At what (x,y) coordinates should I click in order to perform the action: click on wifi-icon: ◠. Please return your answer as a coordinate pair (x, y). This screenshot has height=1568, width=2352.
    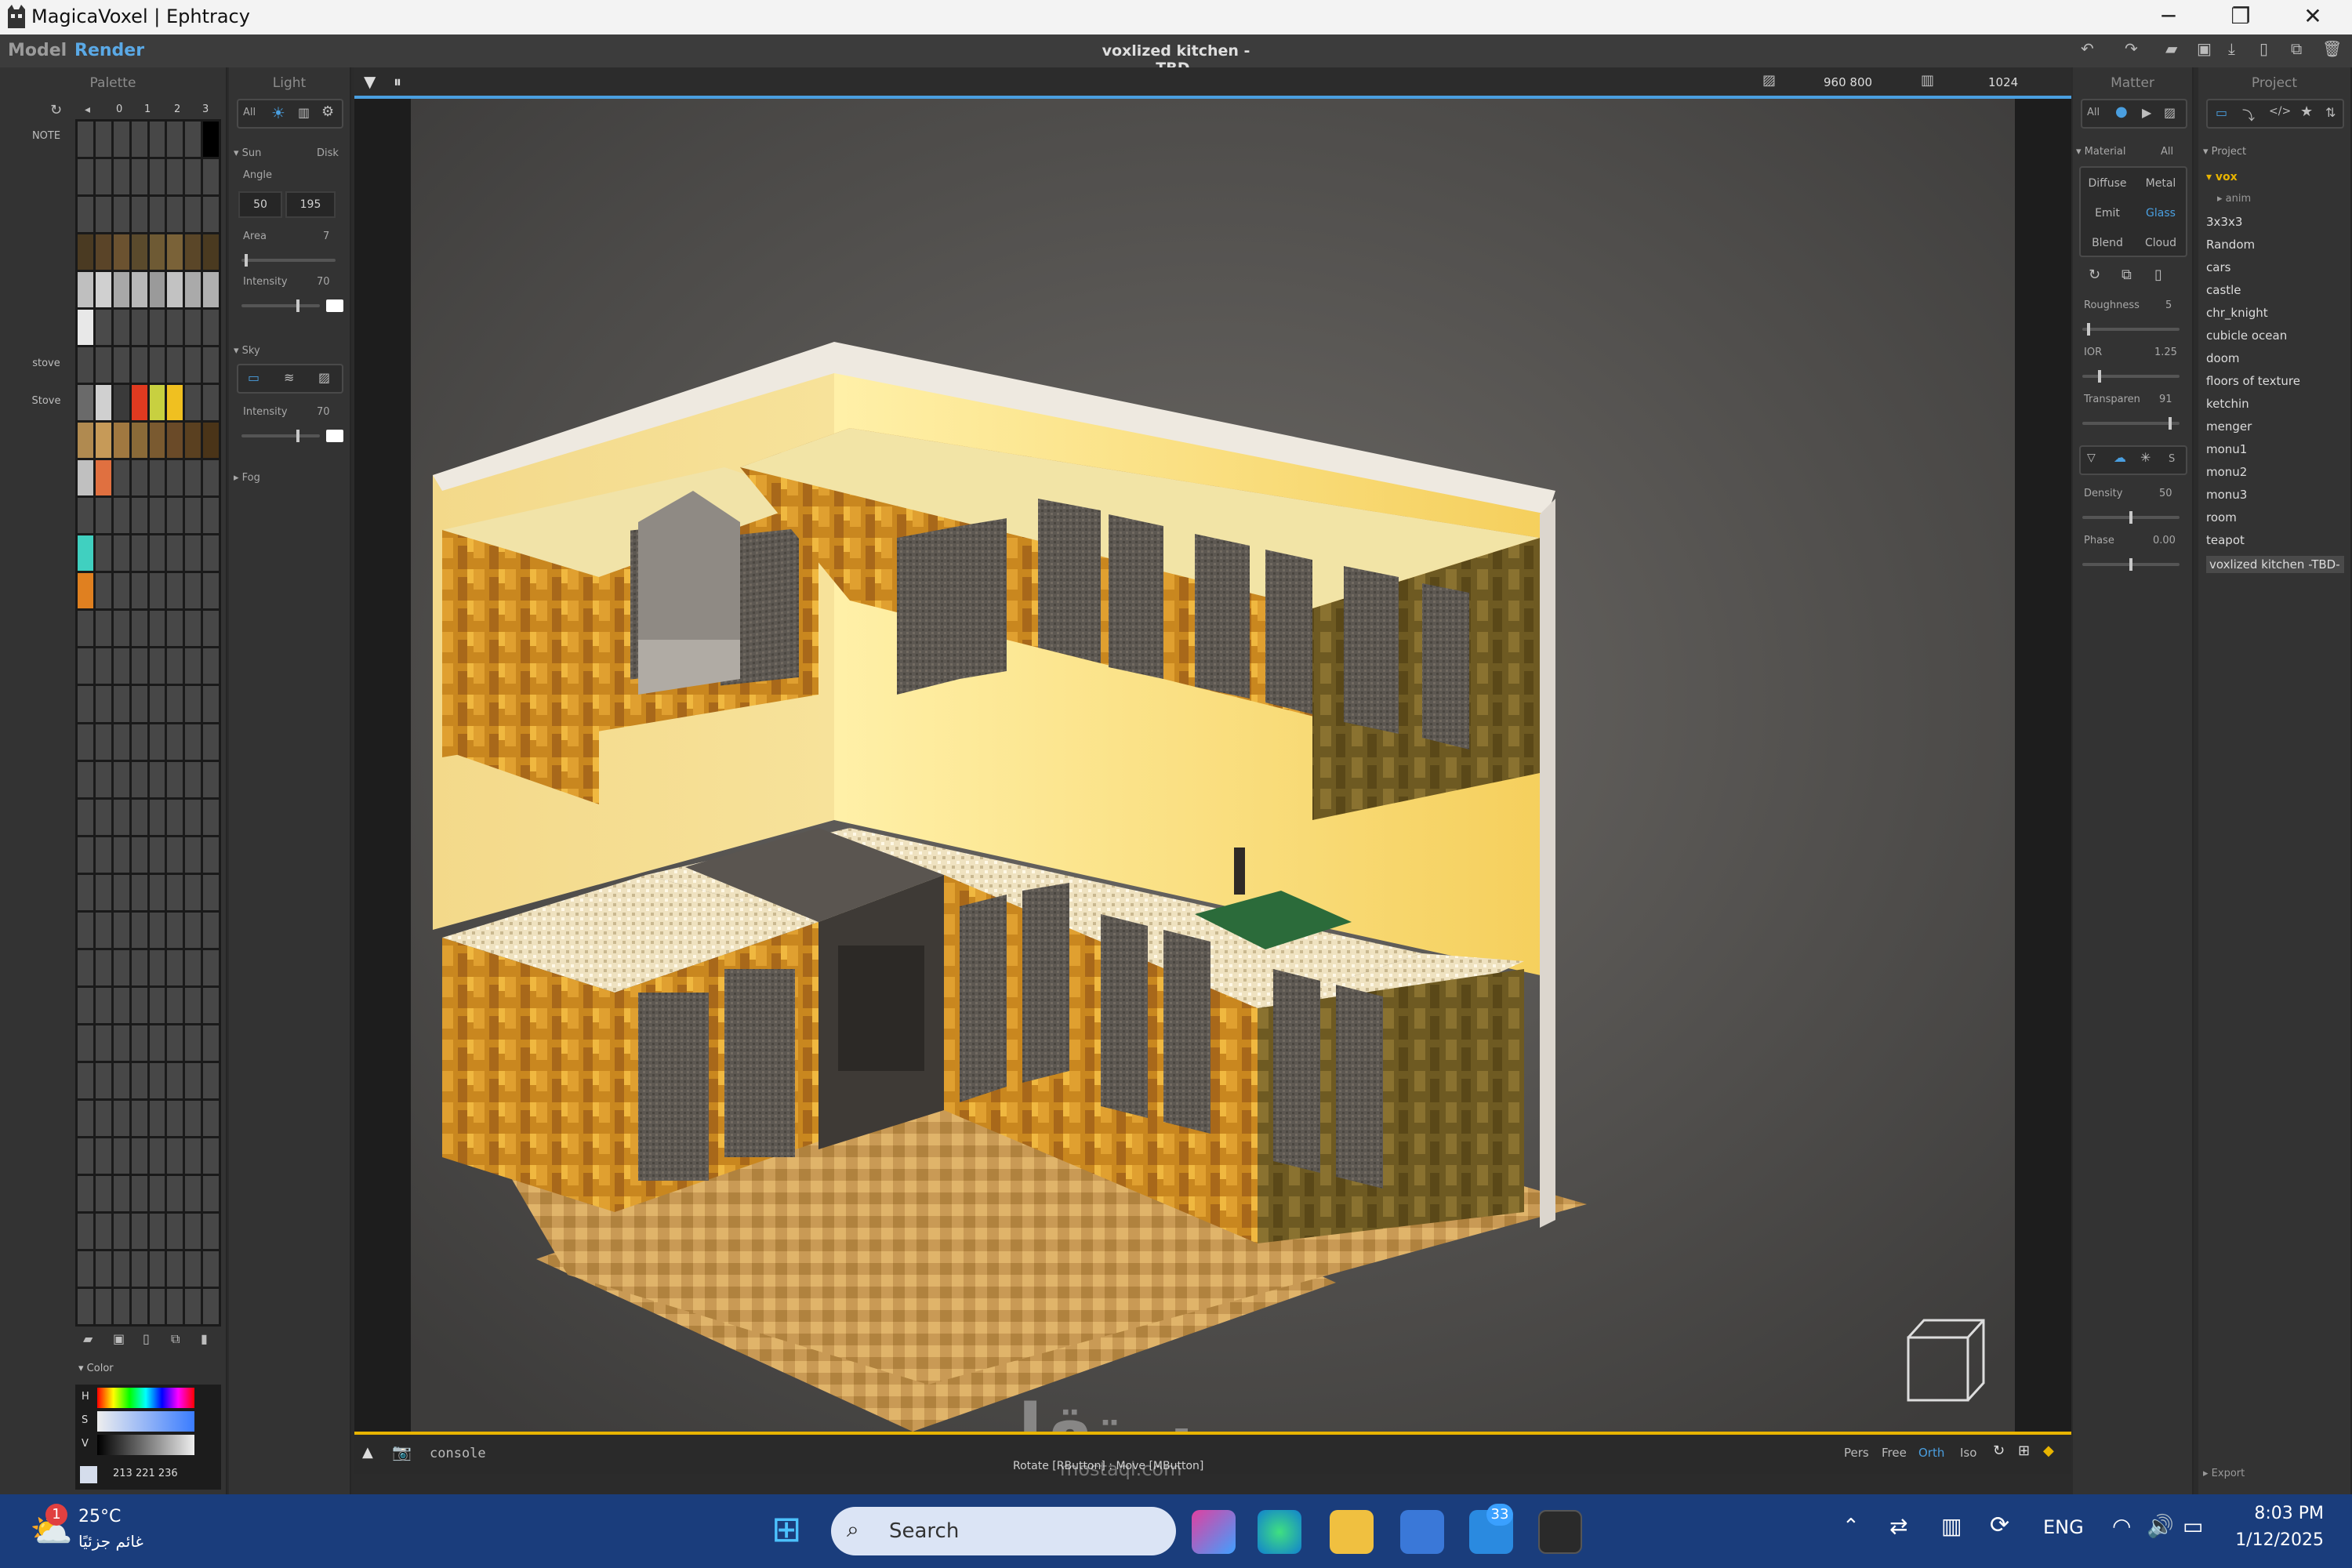
    Looking at the image, I should click on (2121, 1526).